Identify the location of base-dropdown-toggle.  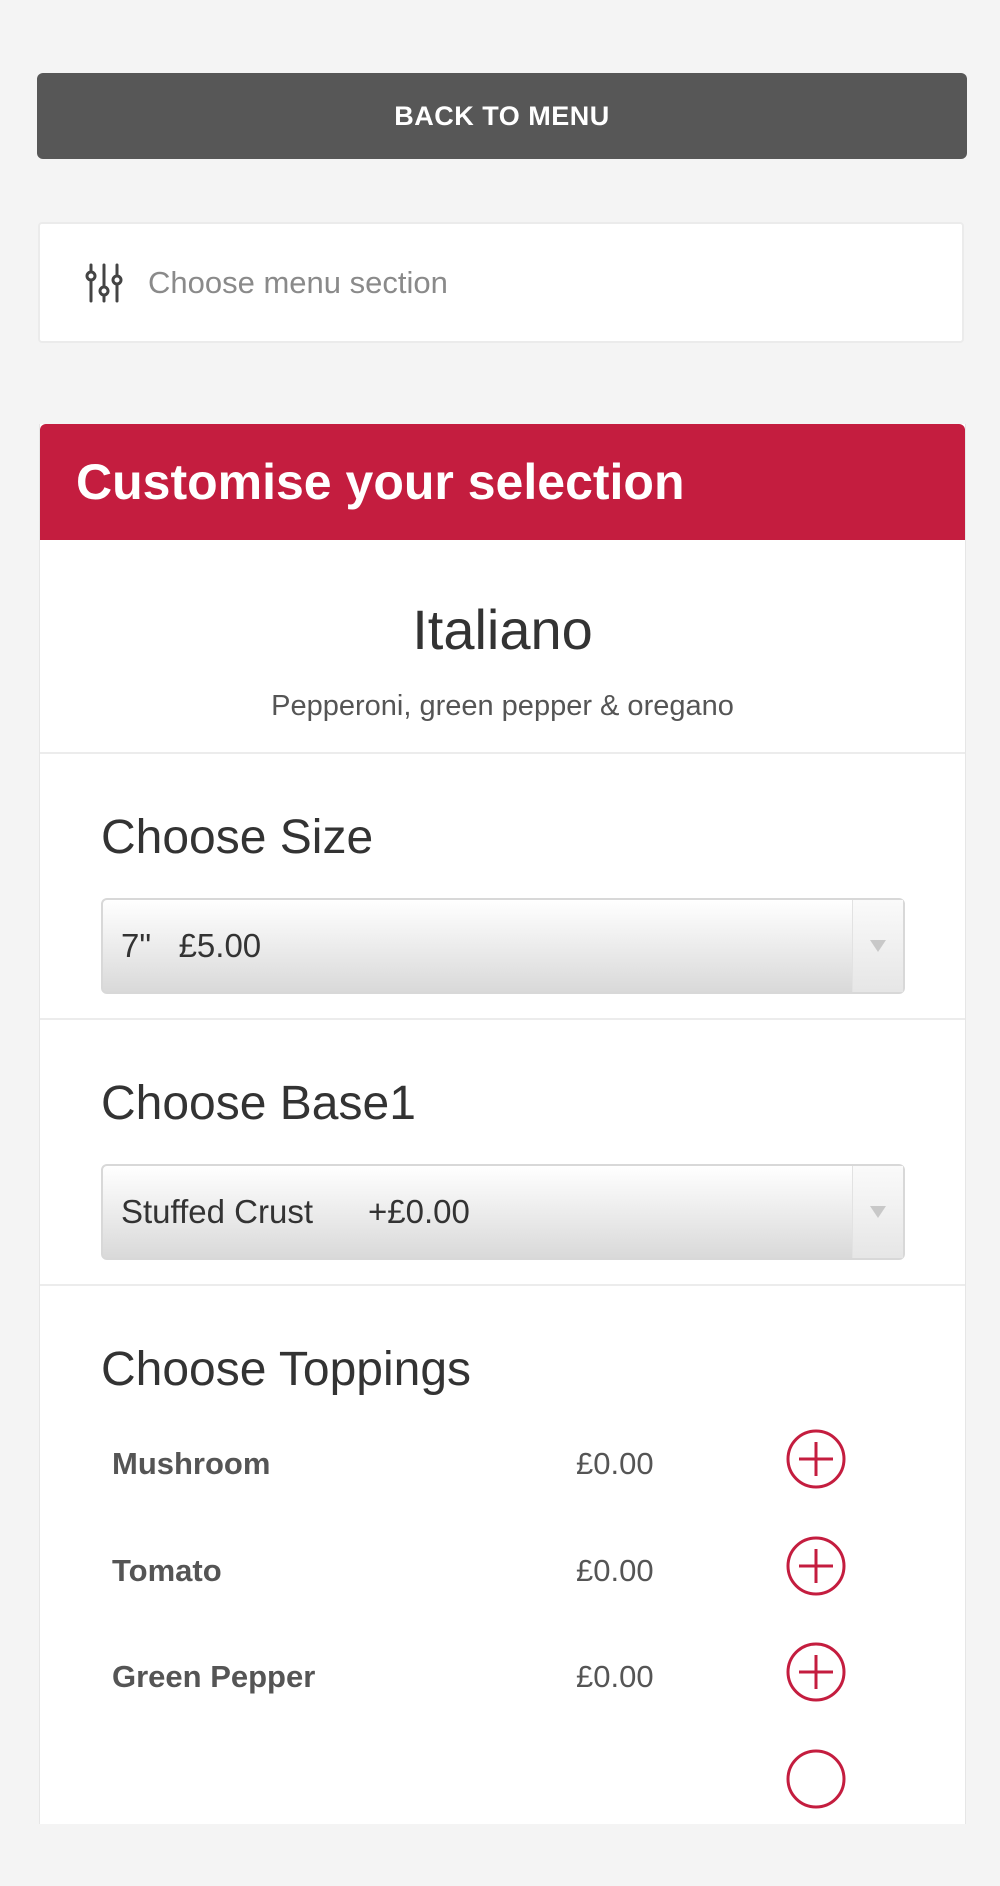
(877, 1212).